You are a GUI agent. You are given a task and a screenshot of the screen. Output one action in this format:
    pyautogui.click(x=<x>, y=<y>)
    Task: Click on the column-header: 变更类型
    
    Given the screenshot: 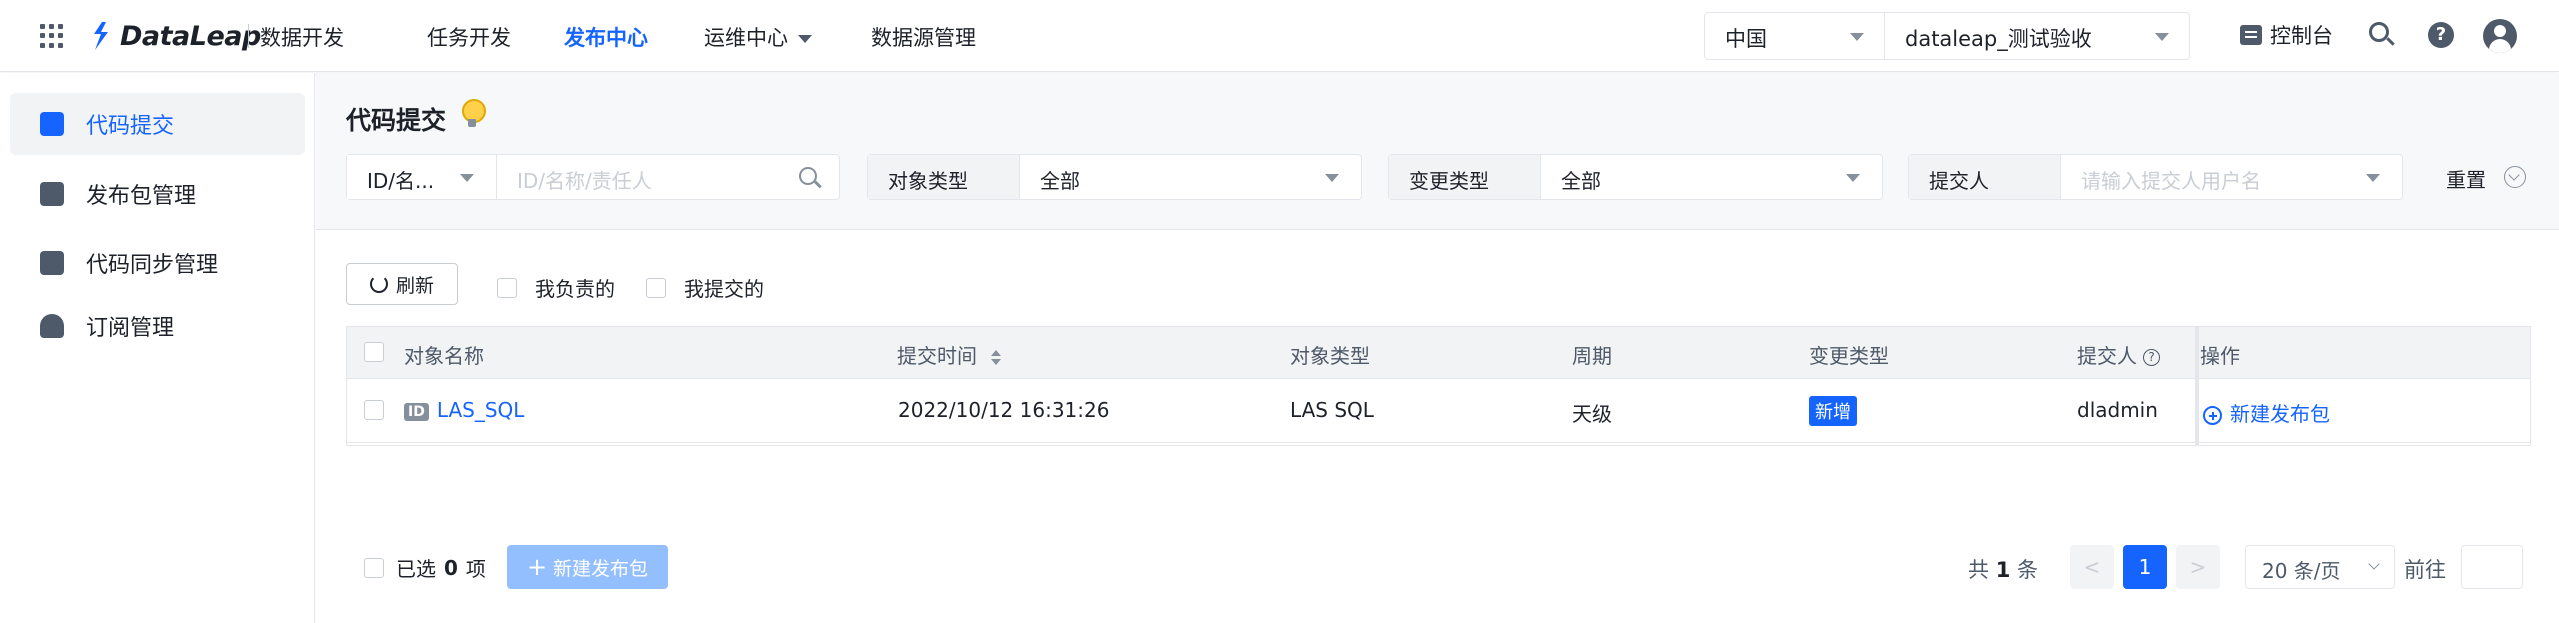 What is the action you would take?
    pyautogui.click(x=1849, y=356)
    